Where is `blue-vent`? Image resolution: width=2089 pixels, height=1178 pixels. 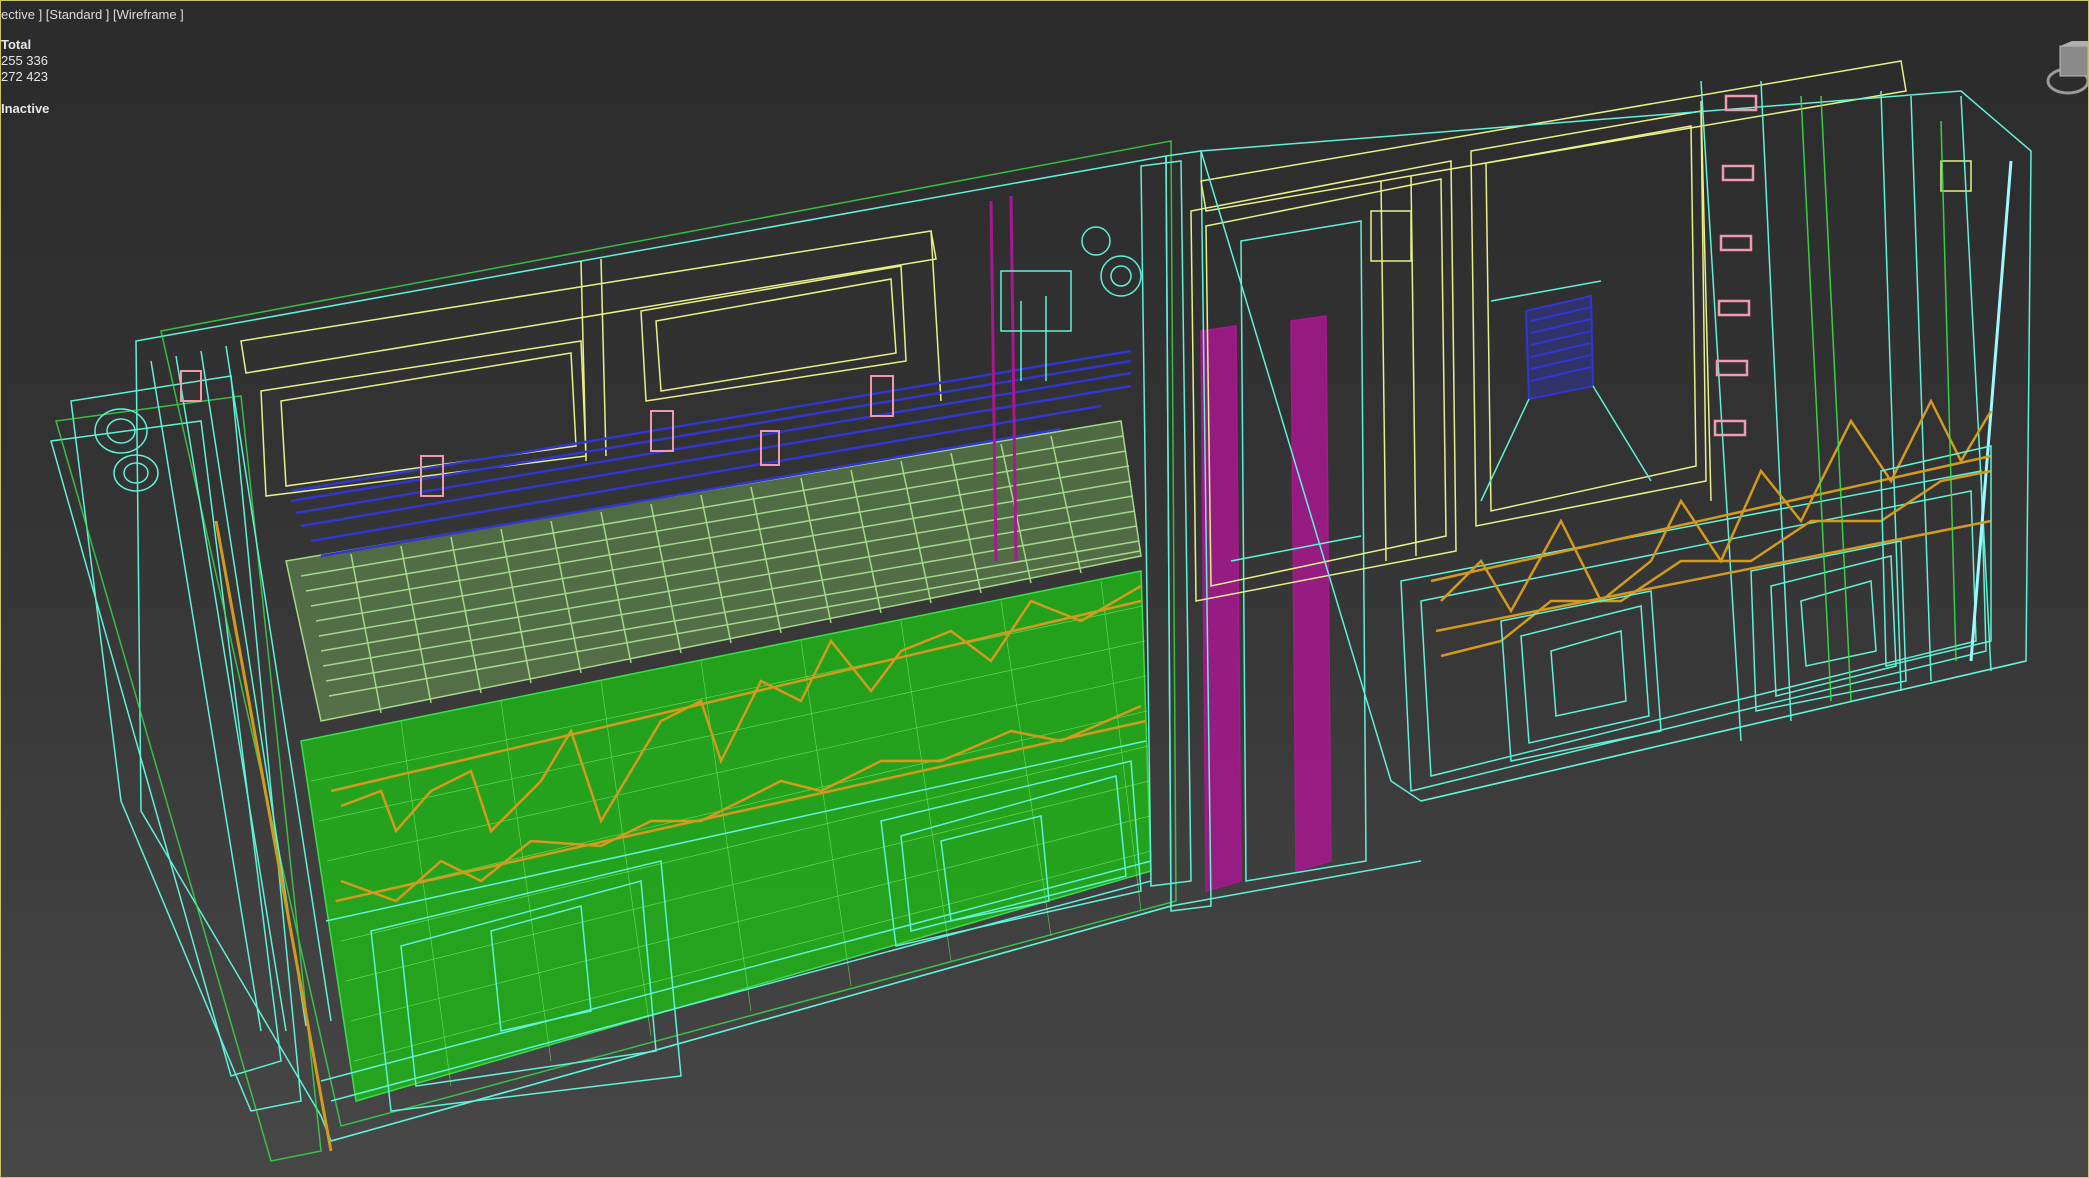
blue-vent is located at coordinates (1559, 347).